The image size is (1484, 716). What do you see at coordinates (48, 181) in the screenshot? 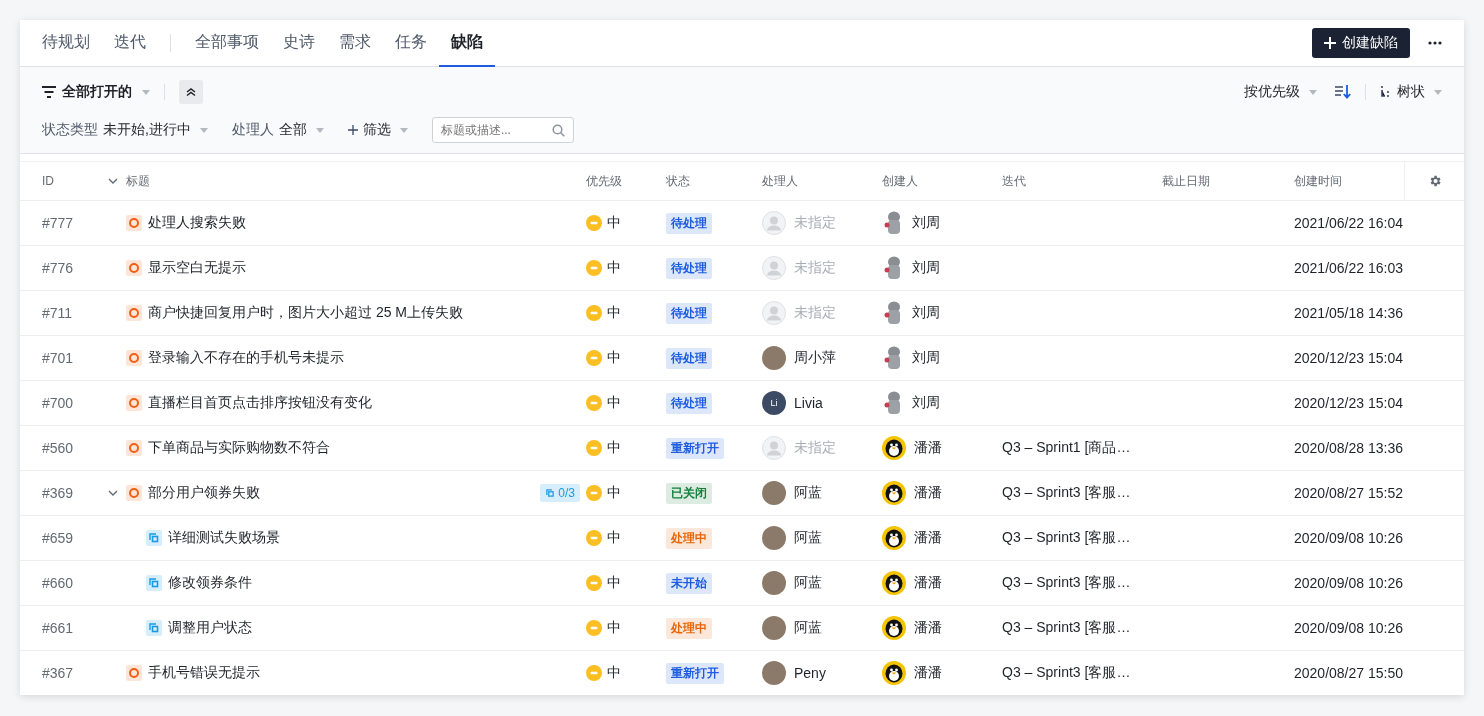
I see `column-header: ID` at bounding box center [48, 181].